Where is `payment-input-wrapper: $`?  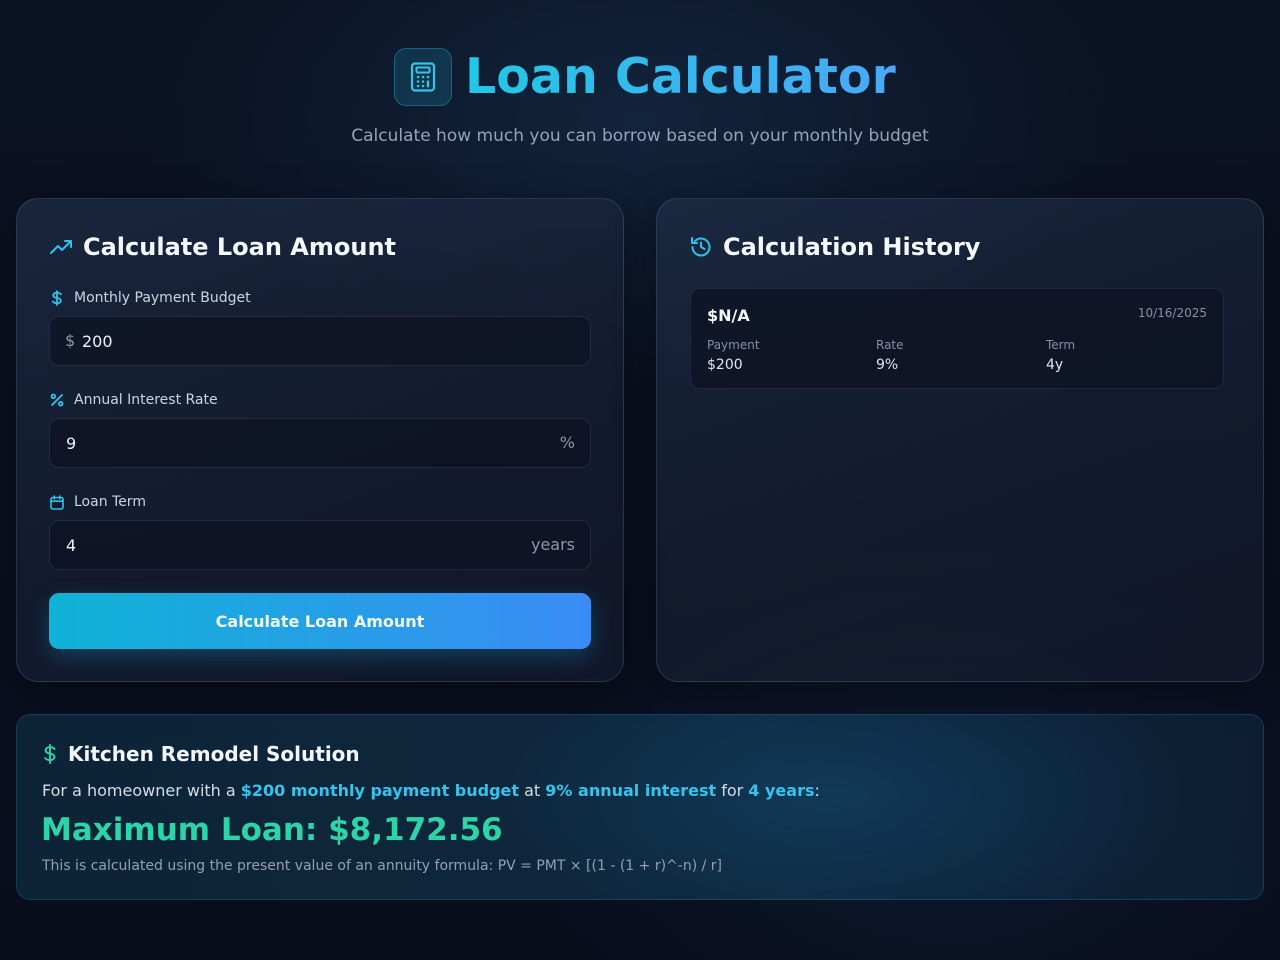 payment-input-wrapper: $ is located at coordinates (320, 341).